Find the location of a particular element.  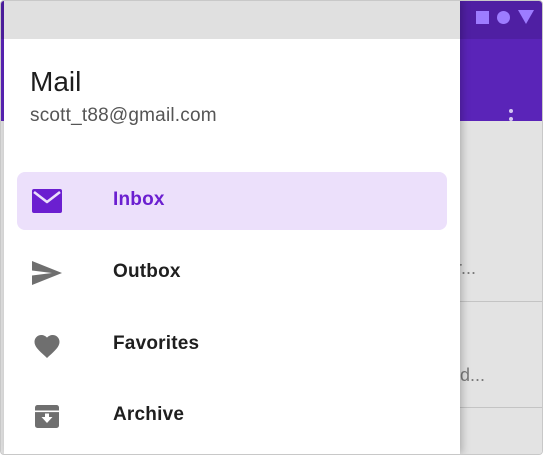

nav-item-label: Inbox is located at coordinates (139, 199).